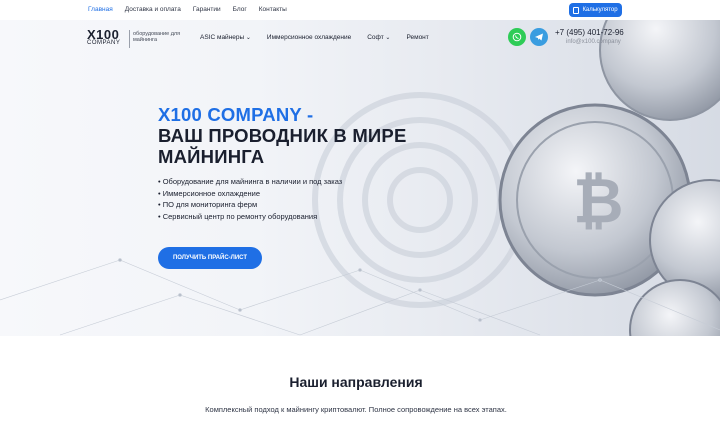 The height and width of the screenshot is (427, 720). Describe the element at coordinates (593, 42) in the screenshot. I see `email-address: info@x100.company` at that location.